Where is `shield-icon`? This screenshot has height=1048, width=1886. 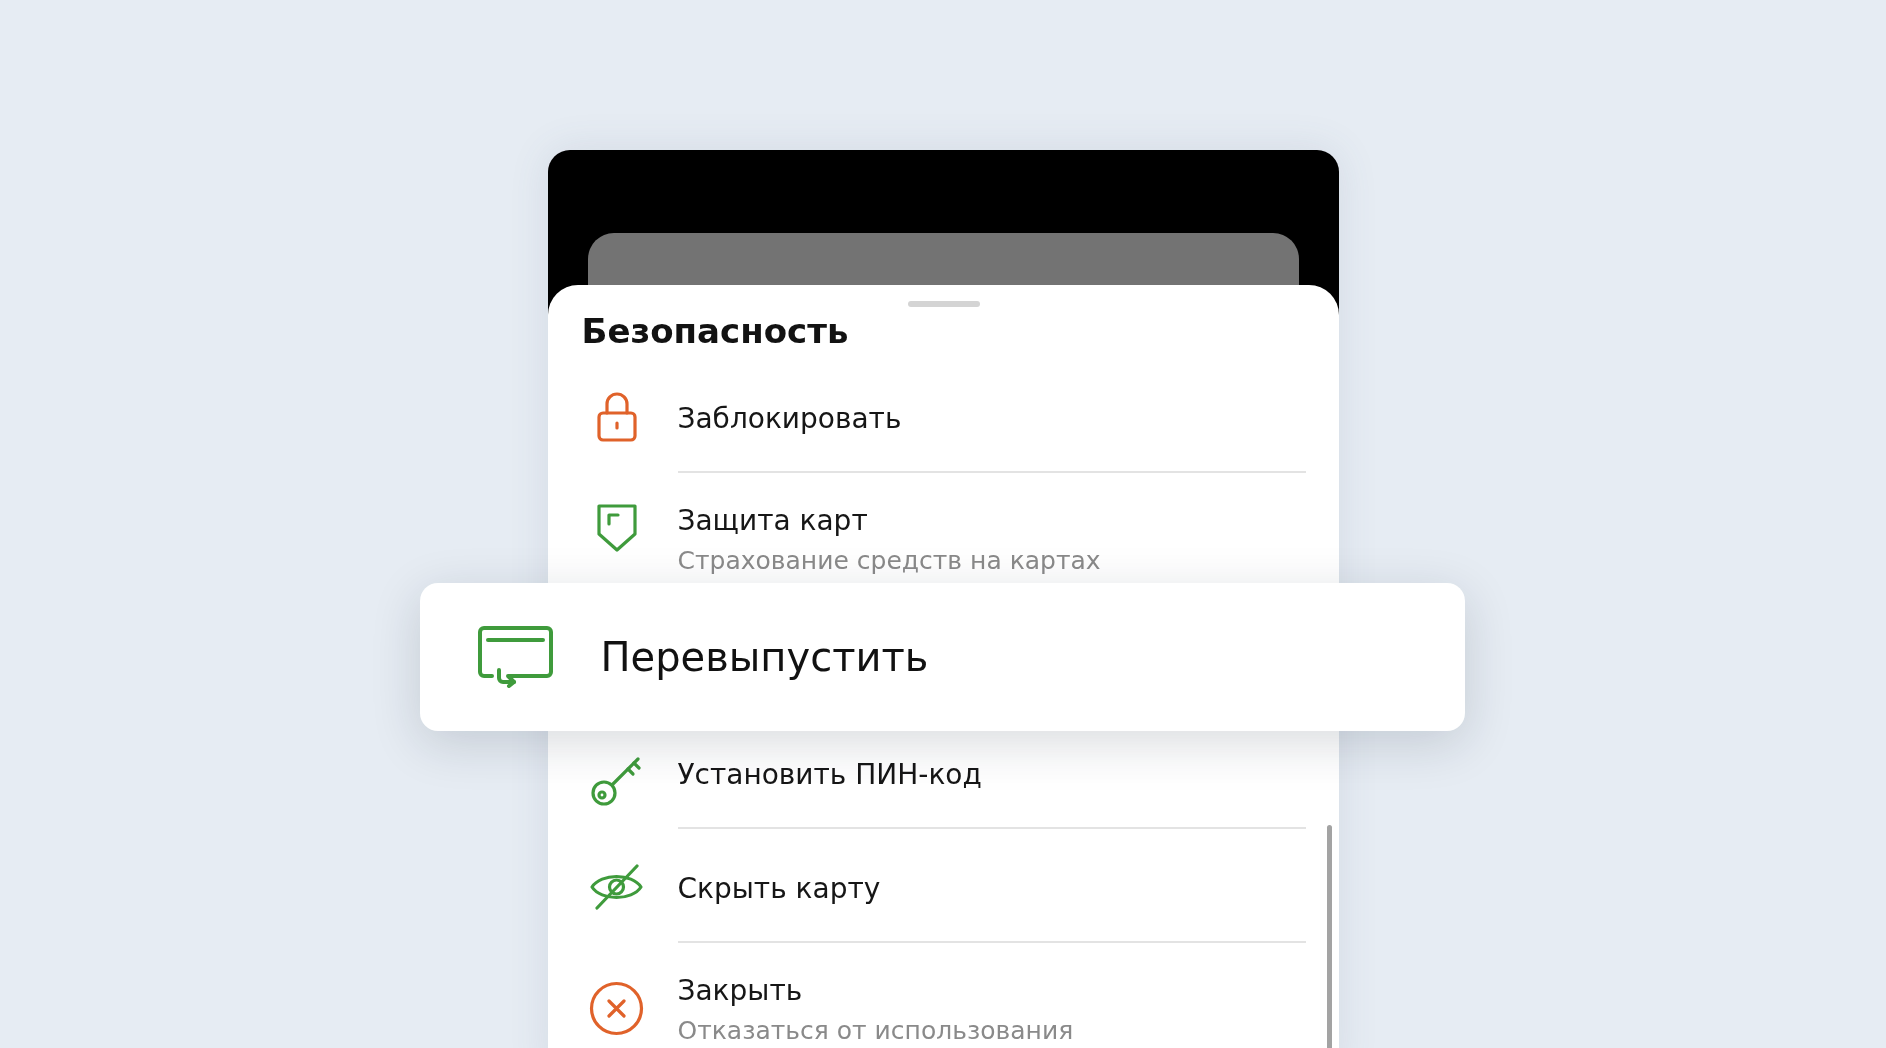
shield-icon is located at coordinates (616, 528).